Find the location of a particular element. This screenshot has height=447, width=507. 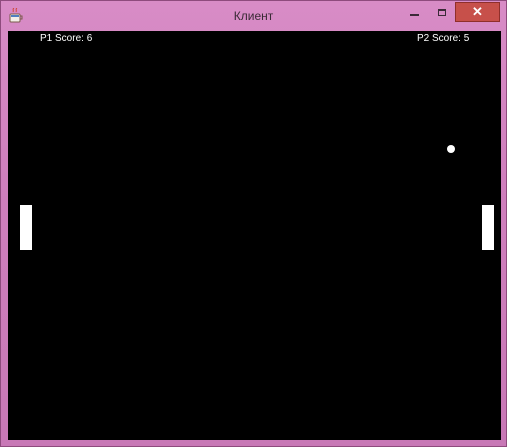

maximize-button is located at coordinates (441, 12).